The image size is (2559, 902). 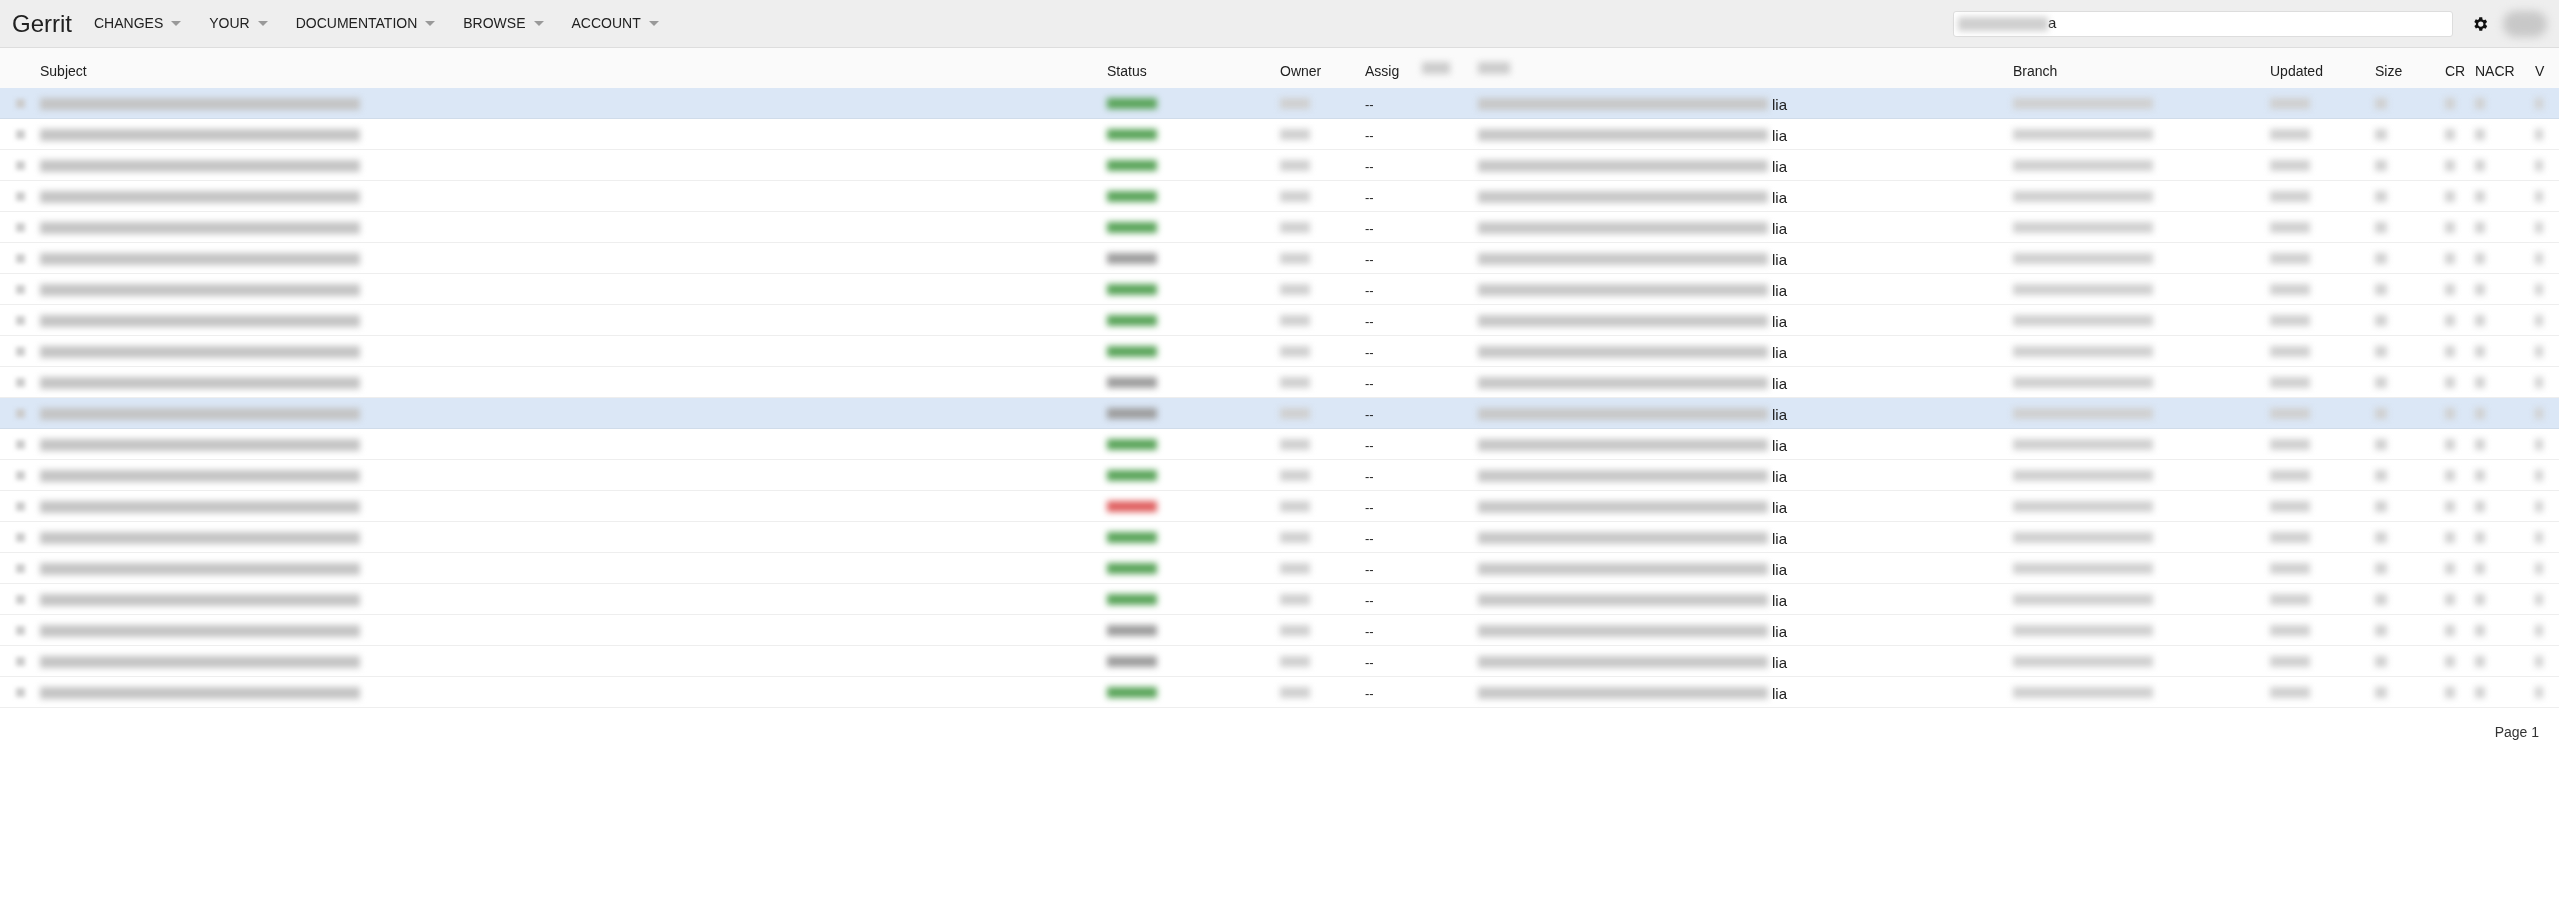 I want to click on avatar, so click(x=2525, y=23).